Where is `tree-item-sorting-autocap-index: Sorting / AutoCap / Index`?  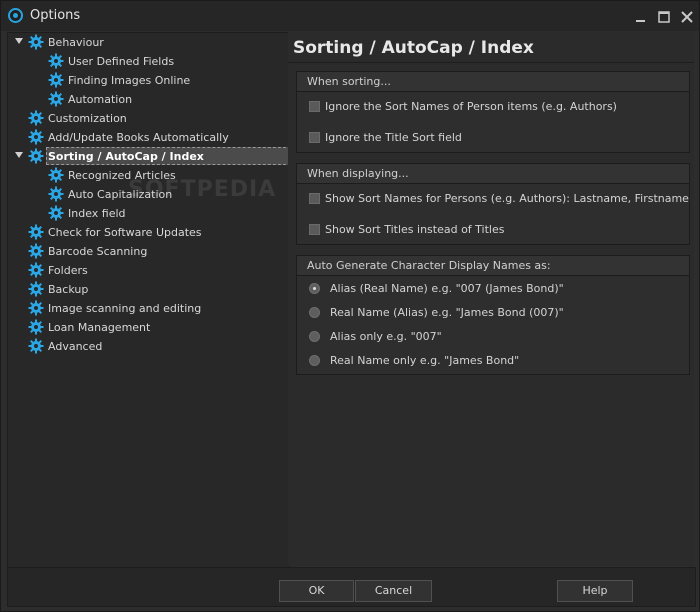 tree-item-sorting-autocap-index: Sorting / AutoCap / Index is located at coordinates (147, 156).